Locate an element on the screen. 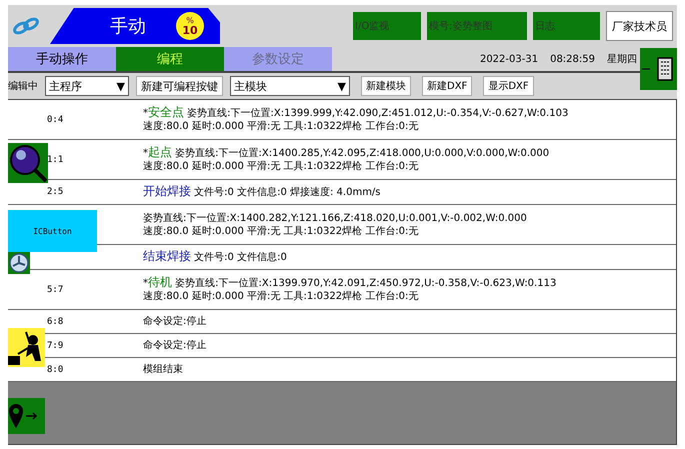 Image resolution: width=685 pixels, height=449 pixels. ic-button: ICButton is located at coordinates (52, 231).